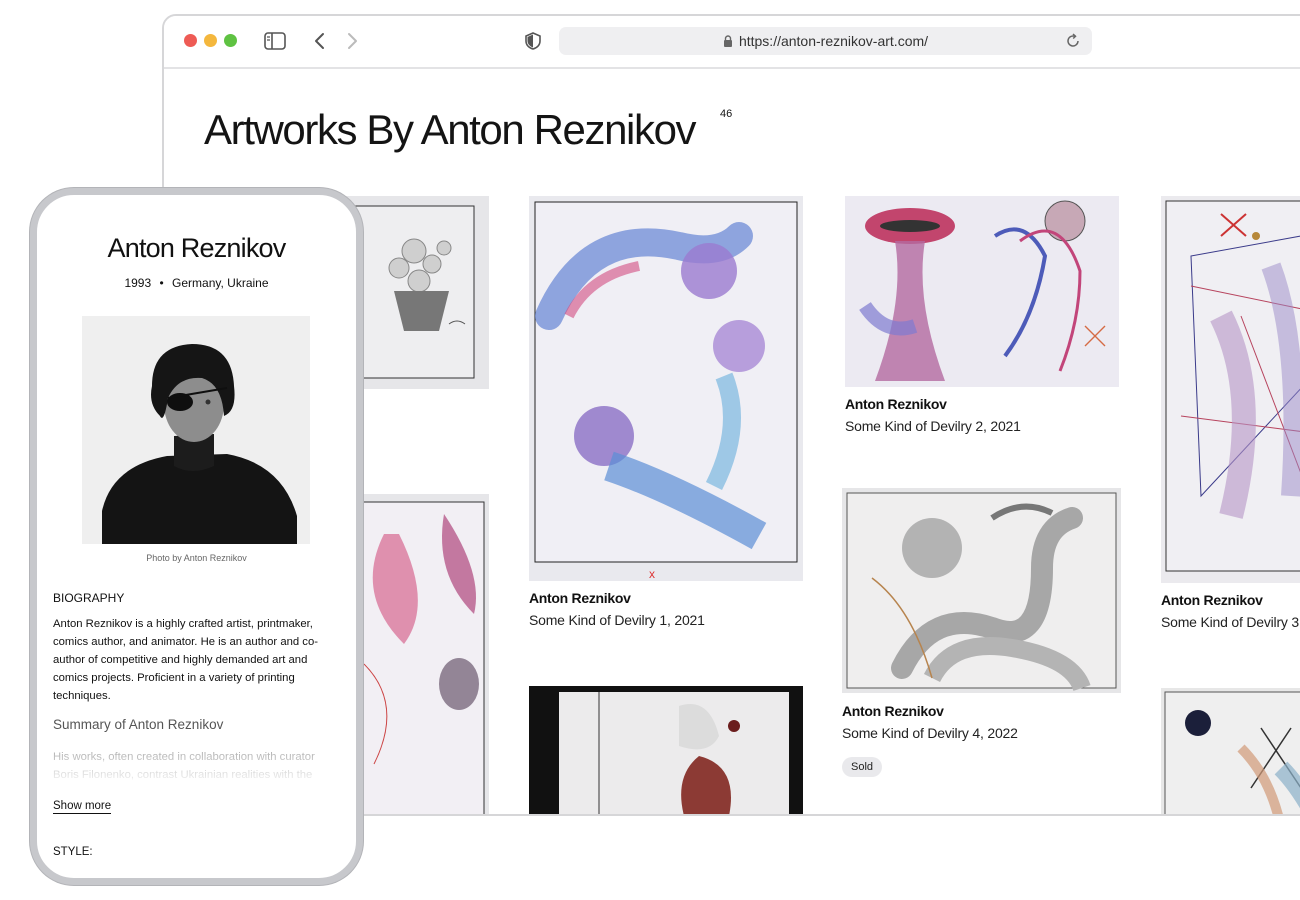  I want to click on artwork-image-bottom-center, so click(666, 750).